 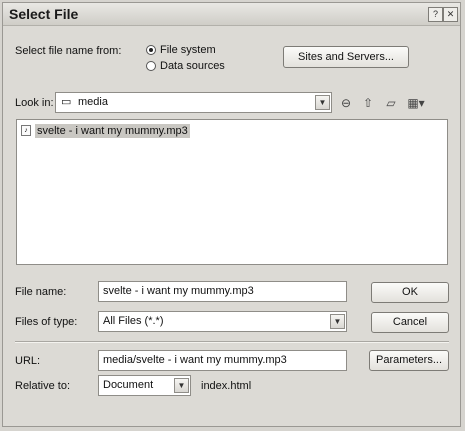 What do you see at coordinates (391, 103) in the screenshot?
I see `new-folder-icon: ▱` at bounding box center [391, 103].